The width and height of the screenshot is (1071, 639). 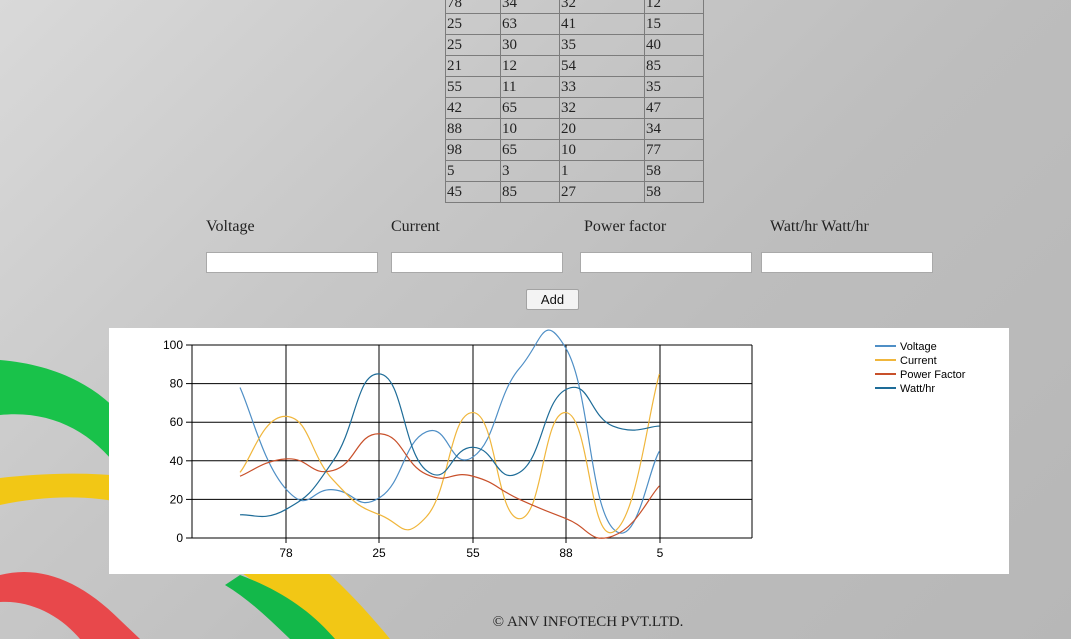 I want to click on table-row: 88 10 20 34, so click(x=574, y=129).